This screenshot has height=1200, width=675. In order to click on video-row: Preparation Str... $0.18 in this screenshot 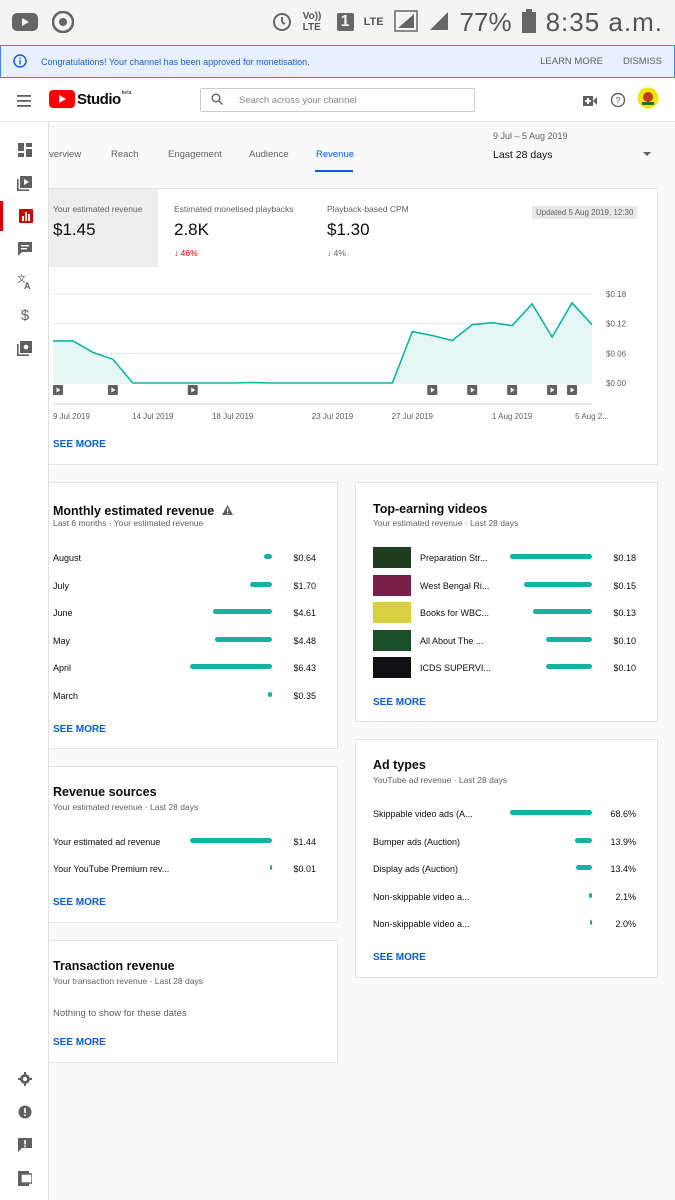, I will do `click(506, 557)`.